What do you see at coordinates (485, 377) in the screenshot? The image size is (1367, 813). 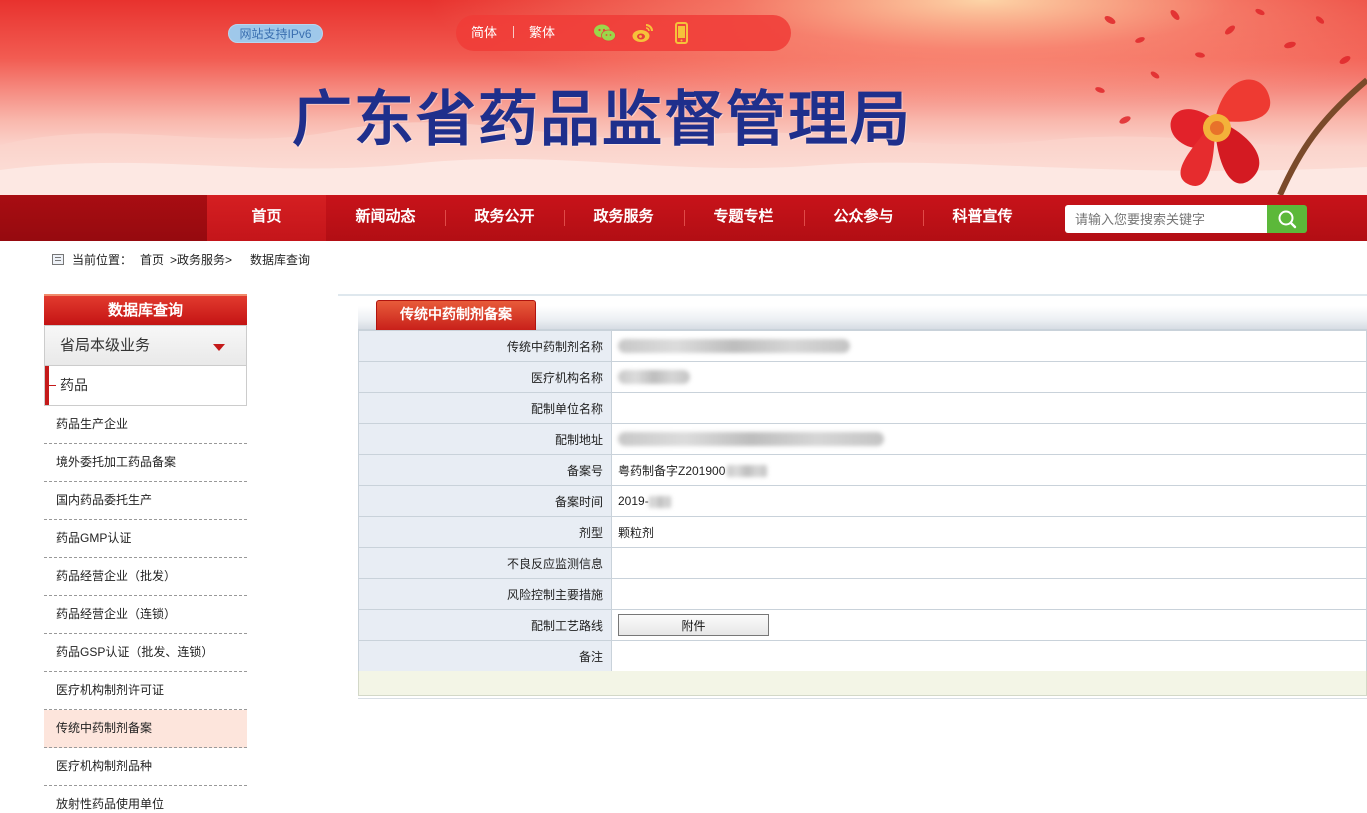 I see `field-label: 医疗机构名称` at bounding box center [485, 377].